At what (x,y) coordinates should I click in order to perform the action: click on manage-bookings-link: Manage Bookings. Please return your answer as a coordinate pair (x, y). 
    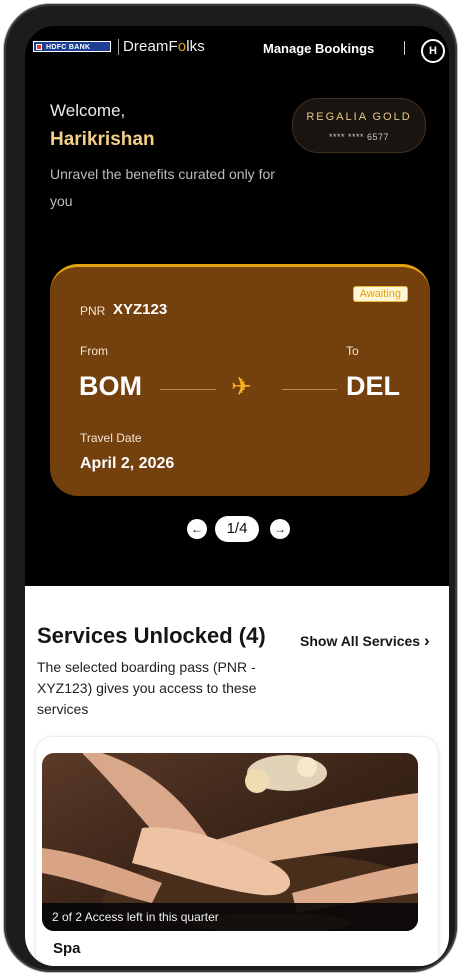
    Looking at the image, I should click on (318, 48).